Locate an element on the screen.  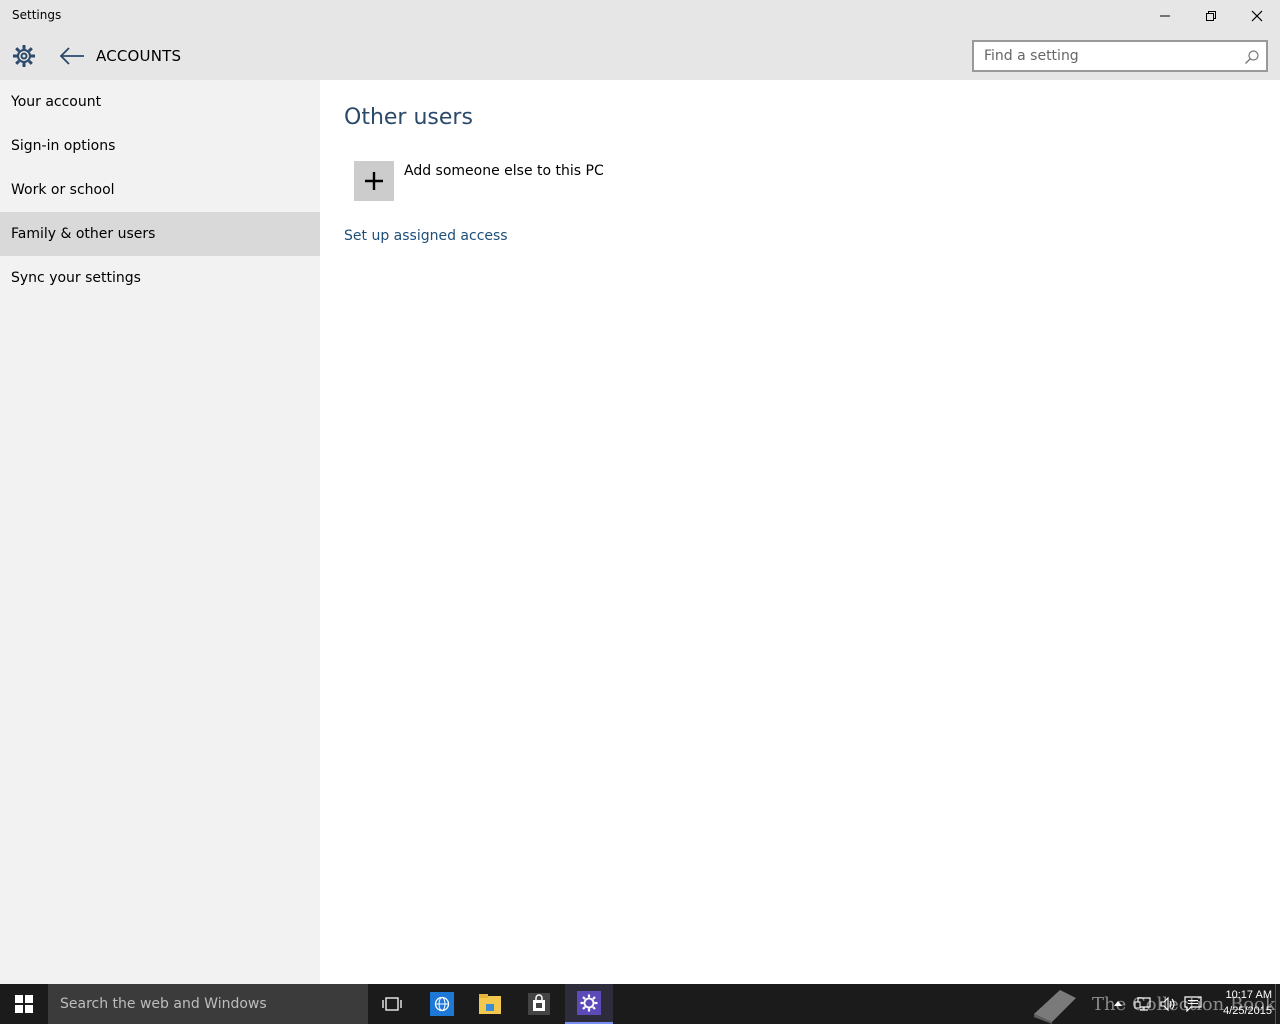
close-icon is located at coordinates (1257, 16).